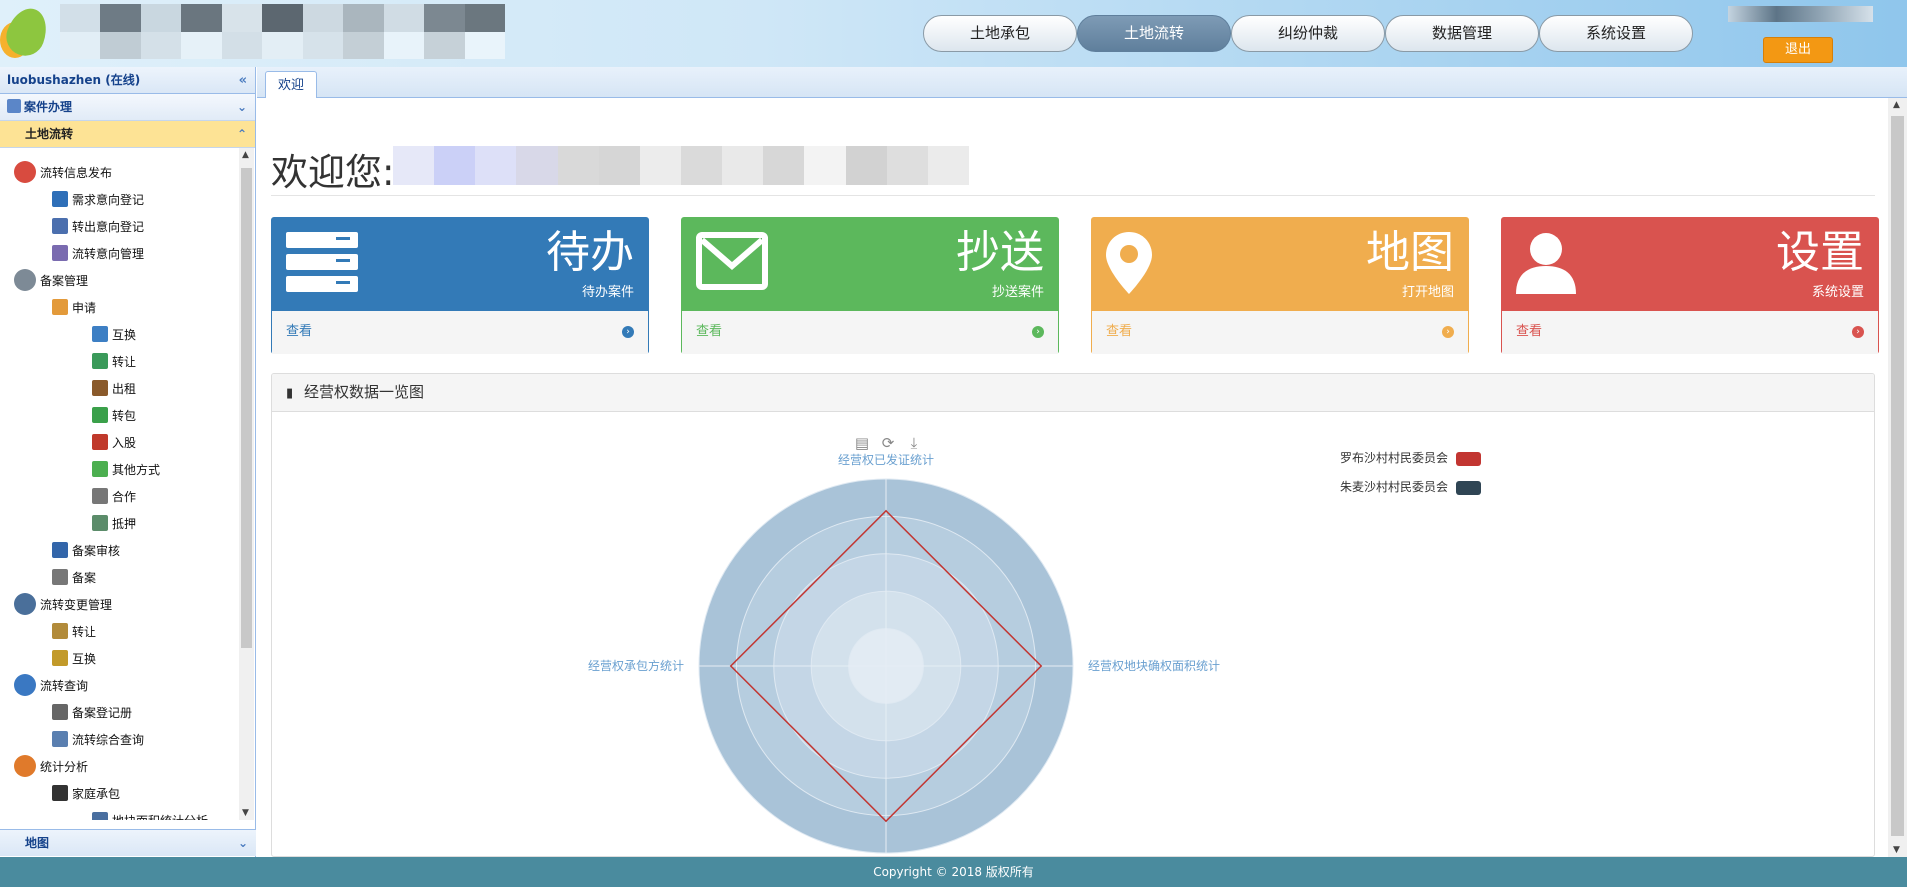 The height and width of the screenshot is (887, 1907). Describe the element at coordinates (1000, 252) in the screenshot. I see `card-title: 抄送` at that location.